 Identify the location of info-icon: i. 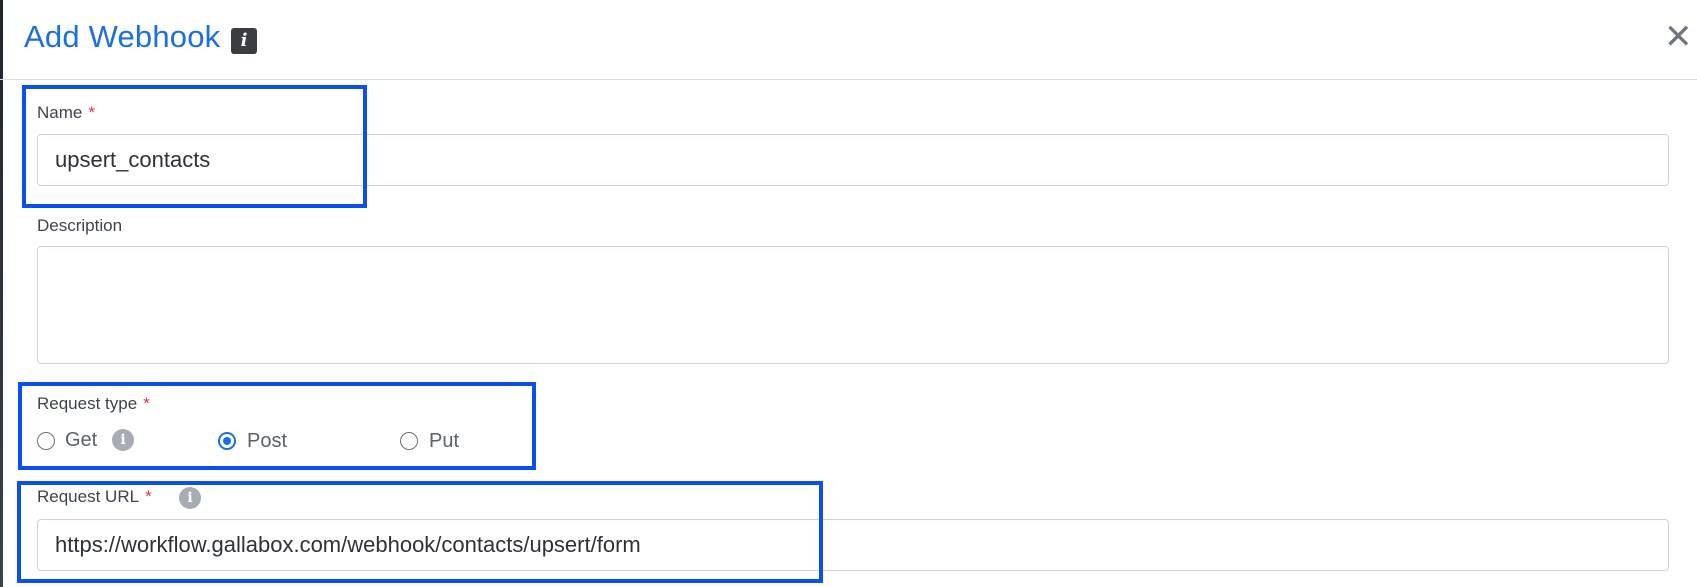
(244, 41).